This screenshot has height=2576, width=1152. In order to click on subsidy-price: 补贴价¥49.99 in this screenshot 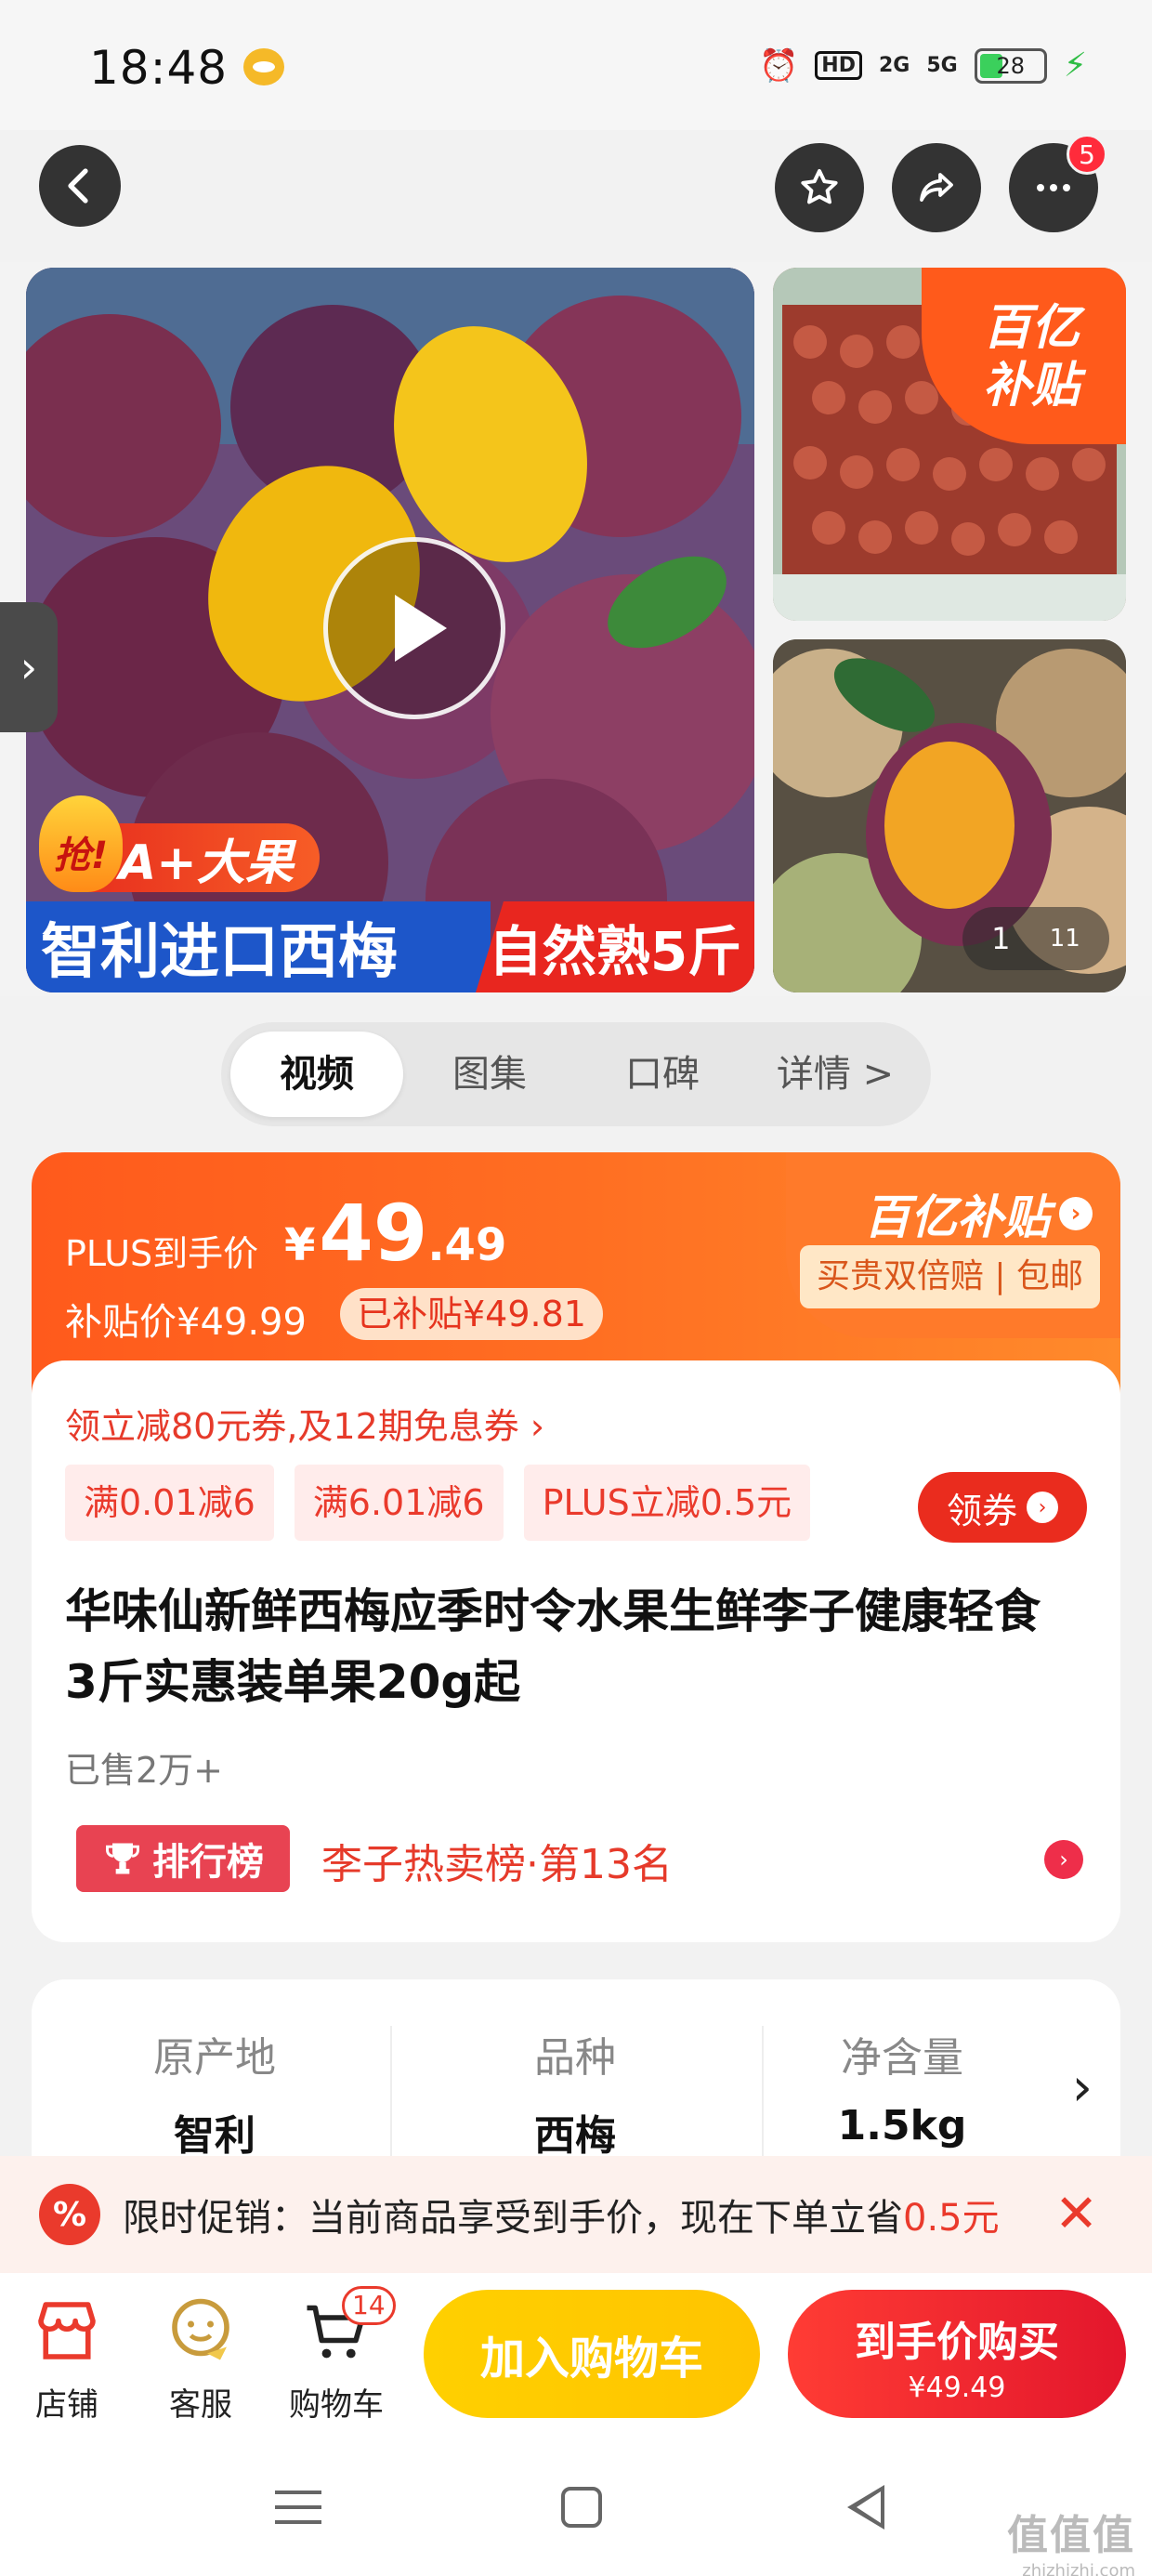, I will do `click(186, 1322)`.